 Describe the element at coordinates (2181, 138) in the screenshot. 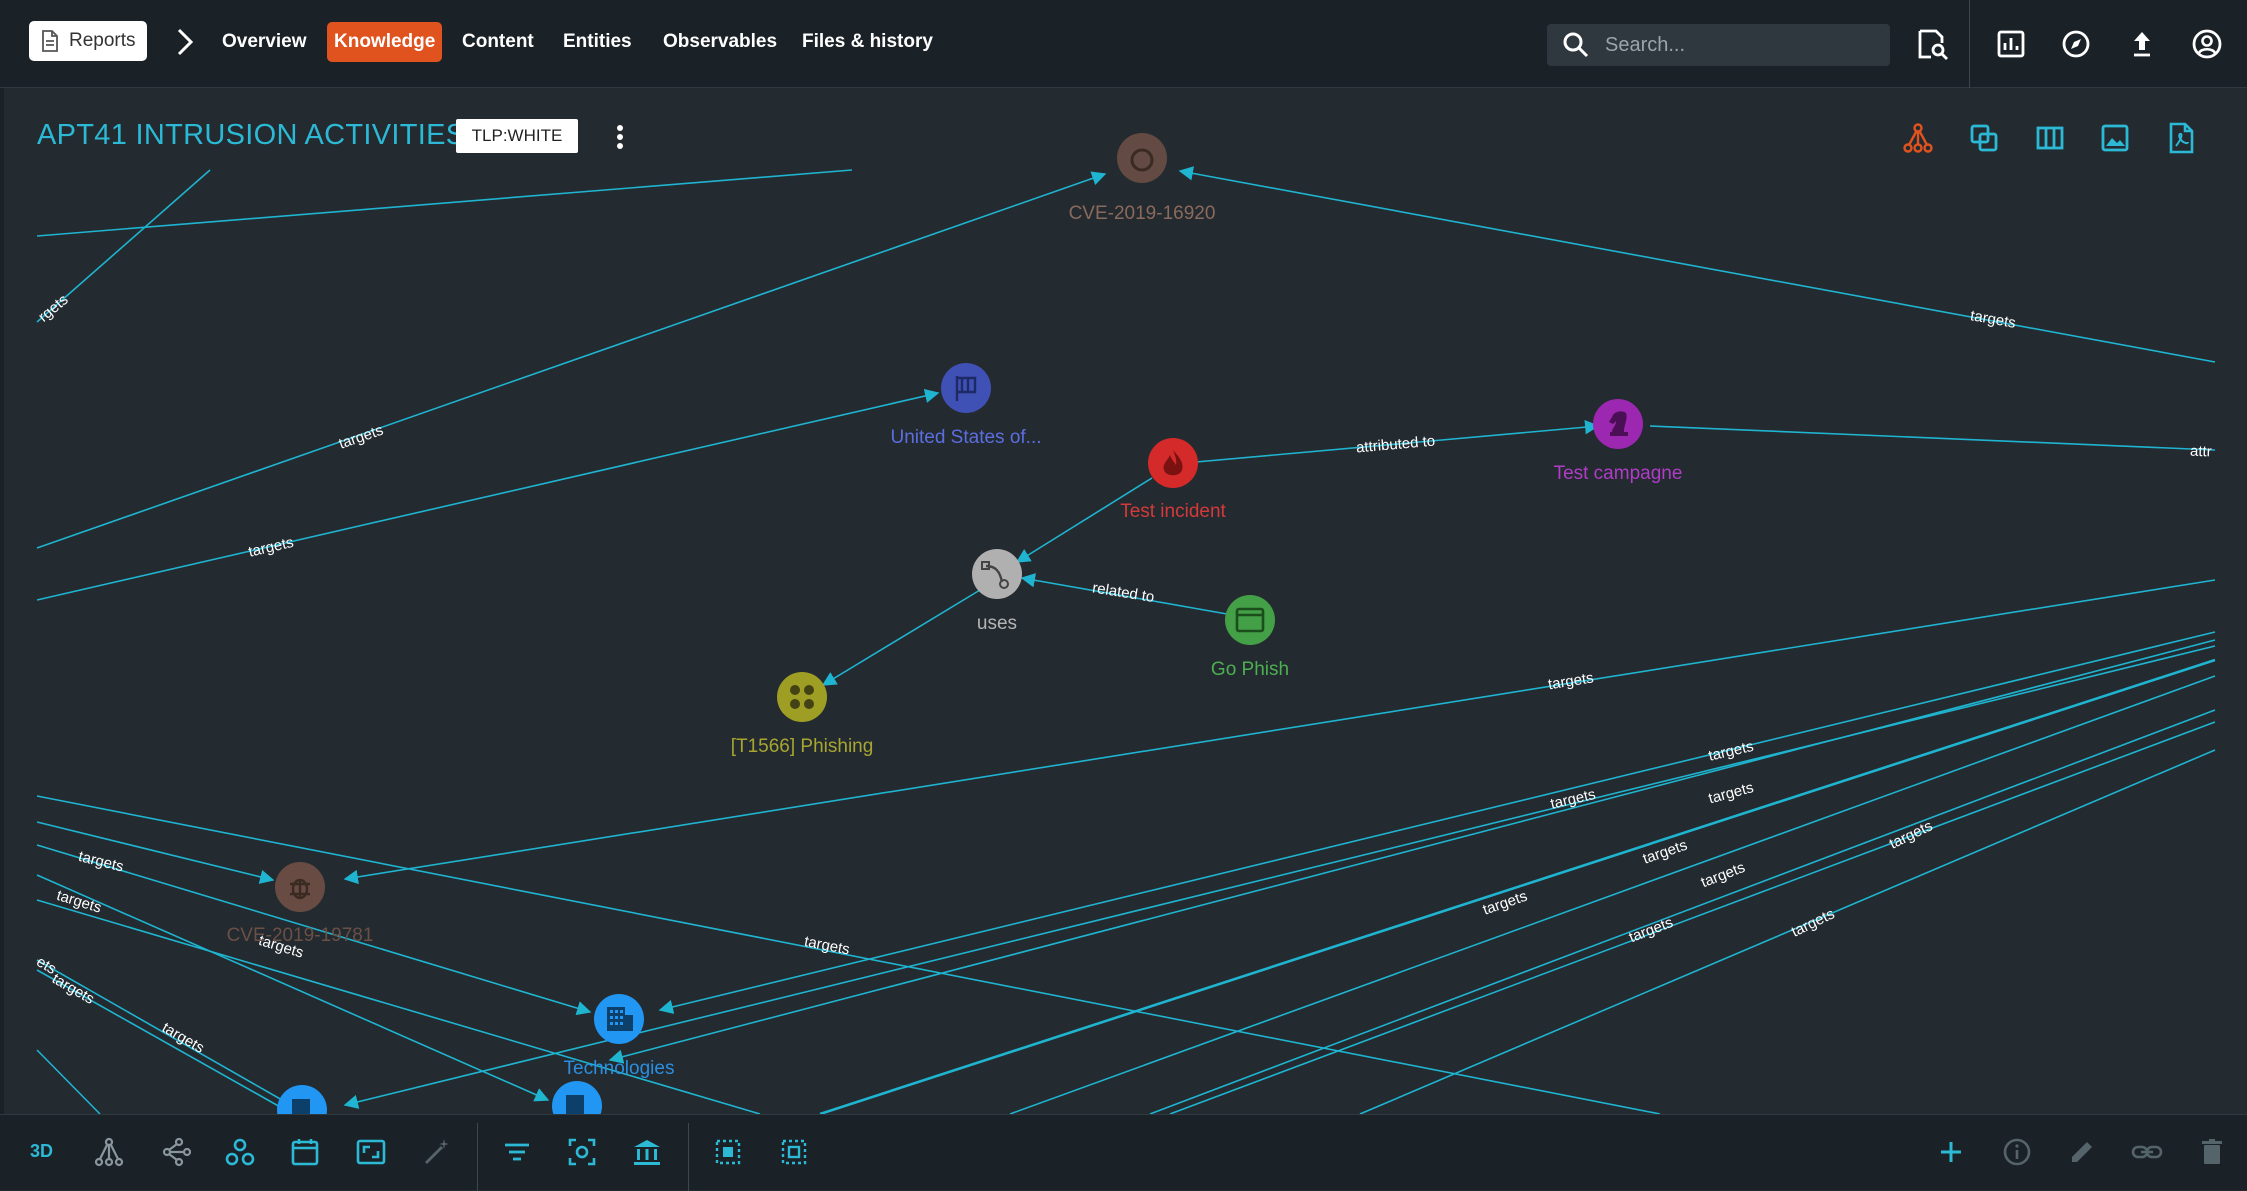

I see `pdf-export-icon` at that location.